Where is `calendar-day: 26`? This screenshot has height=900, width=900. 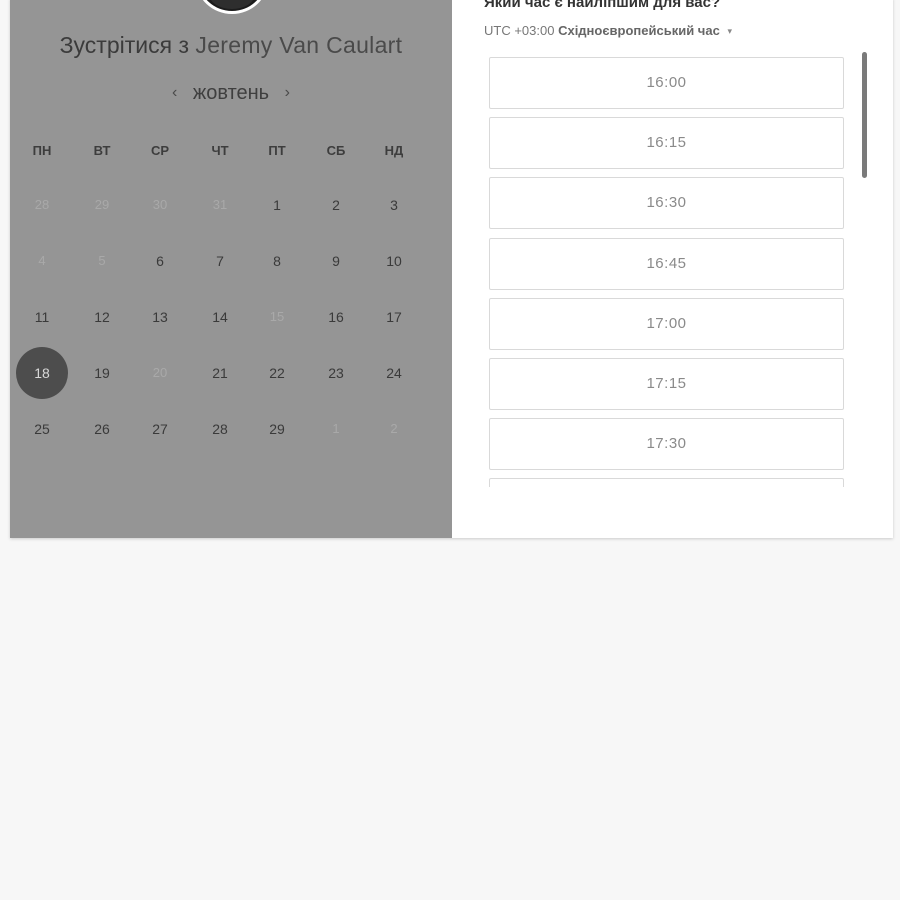
calendar-day: 26 is located at coordinates (102, 429).